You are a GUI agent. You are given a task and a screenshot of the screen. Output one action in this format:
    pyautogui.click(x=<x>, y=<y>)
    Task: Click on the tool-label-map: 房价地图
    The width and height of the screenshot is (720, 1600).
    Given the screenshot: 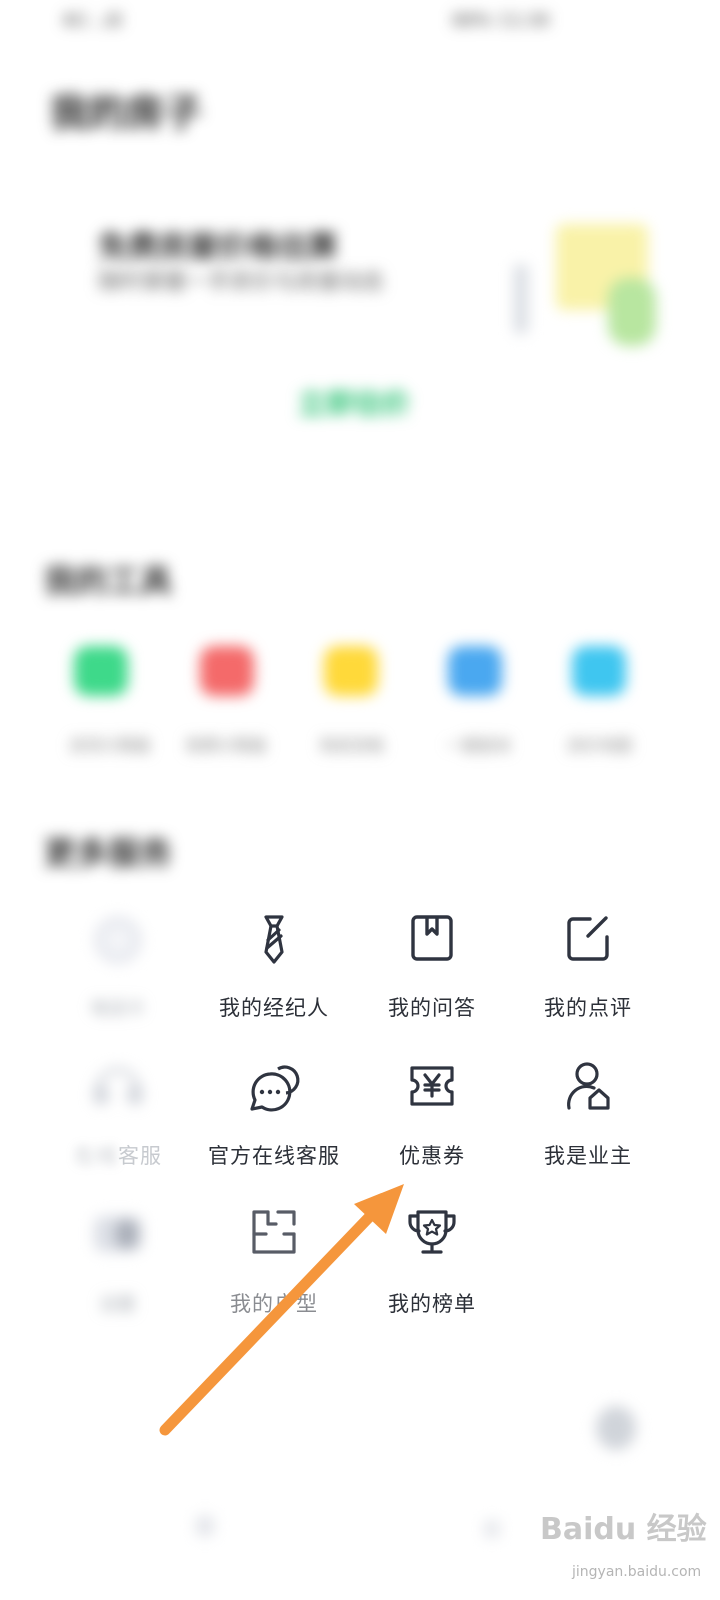 What is the action you would take?
    pyautogui.click(x=599, y=745)
    